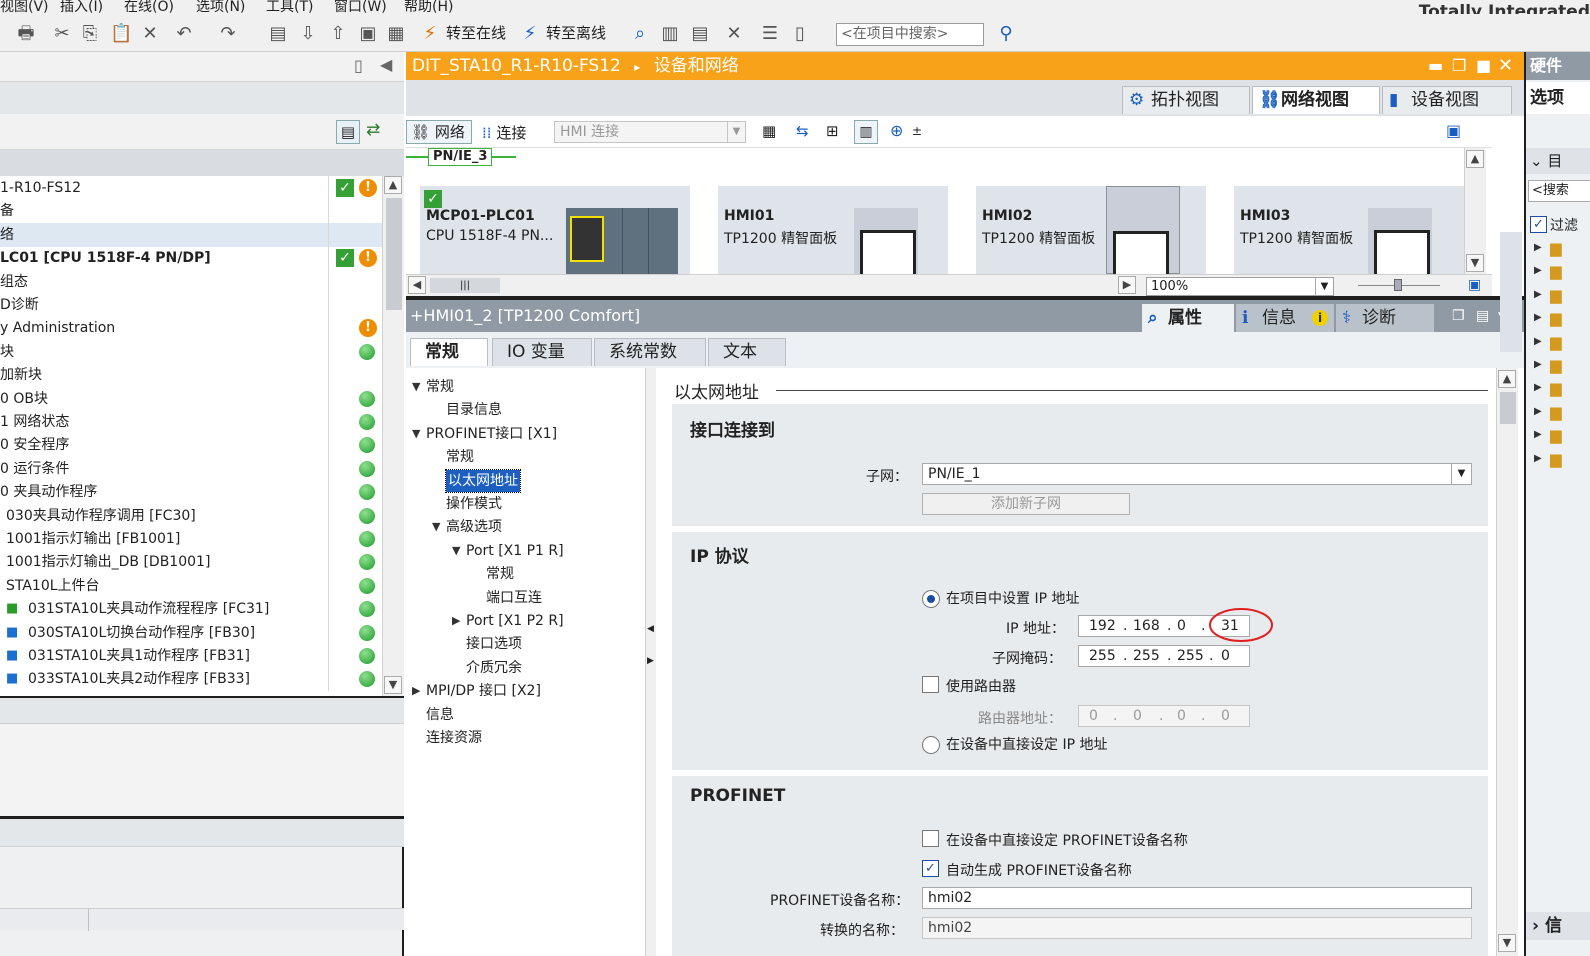 The height and width of the screenshot is (956, 1590). I want to click on redo-icon: ↷, so click(228, 34).